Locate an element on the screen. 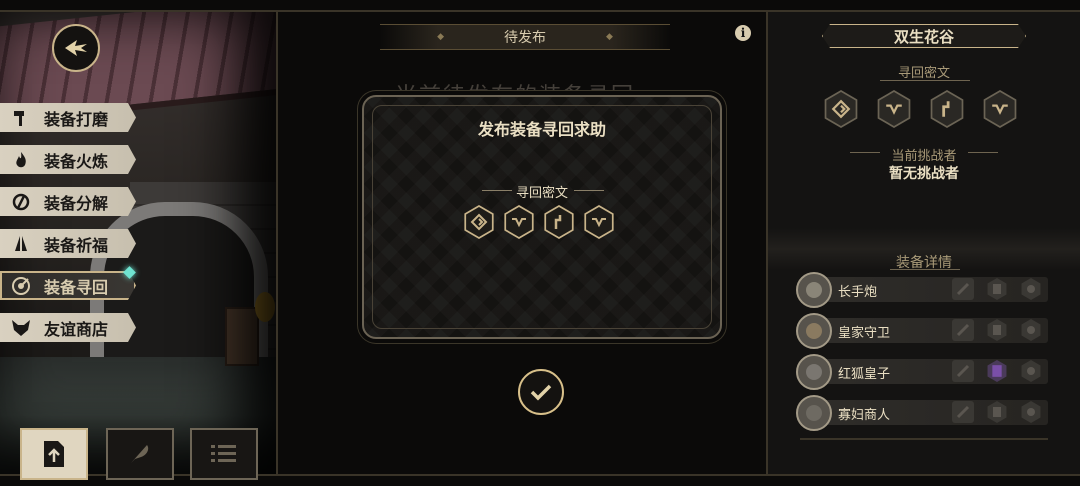 Image resolution: width=1080 pixels, height=486 pixels. stage-title: 双生花谷 is located at coordinates (924, 36).